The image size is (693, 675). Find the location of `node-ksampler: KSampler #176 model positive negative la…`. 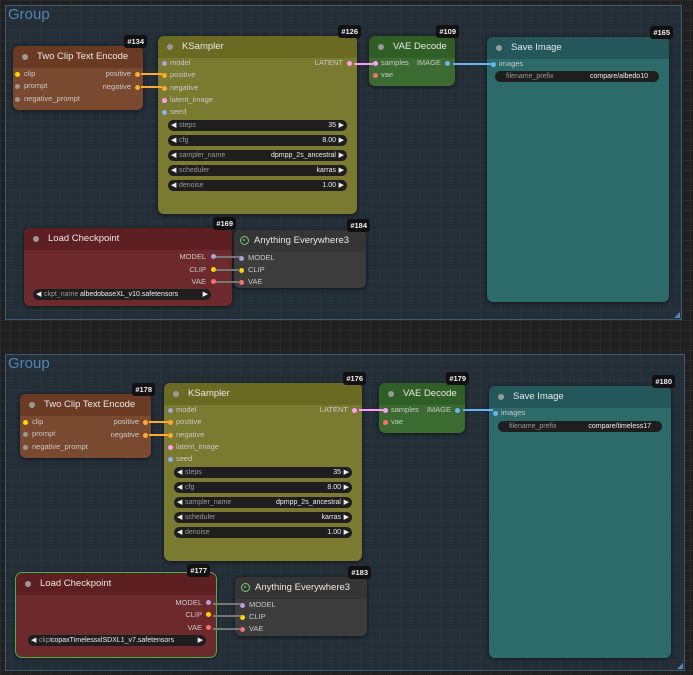

node-ksampler: KSampler #176 model positive negative la… is located at coordinates (265, 466).